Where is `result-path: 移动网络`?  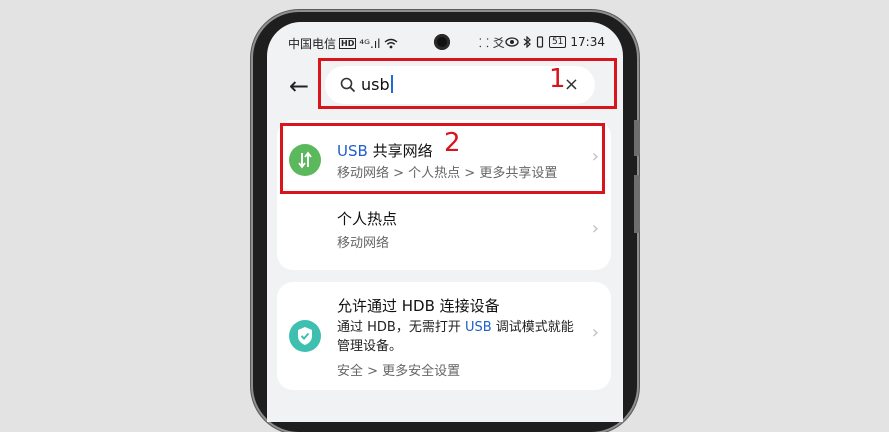
result-path: 移动网络 is located at coordinates (363, 243).